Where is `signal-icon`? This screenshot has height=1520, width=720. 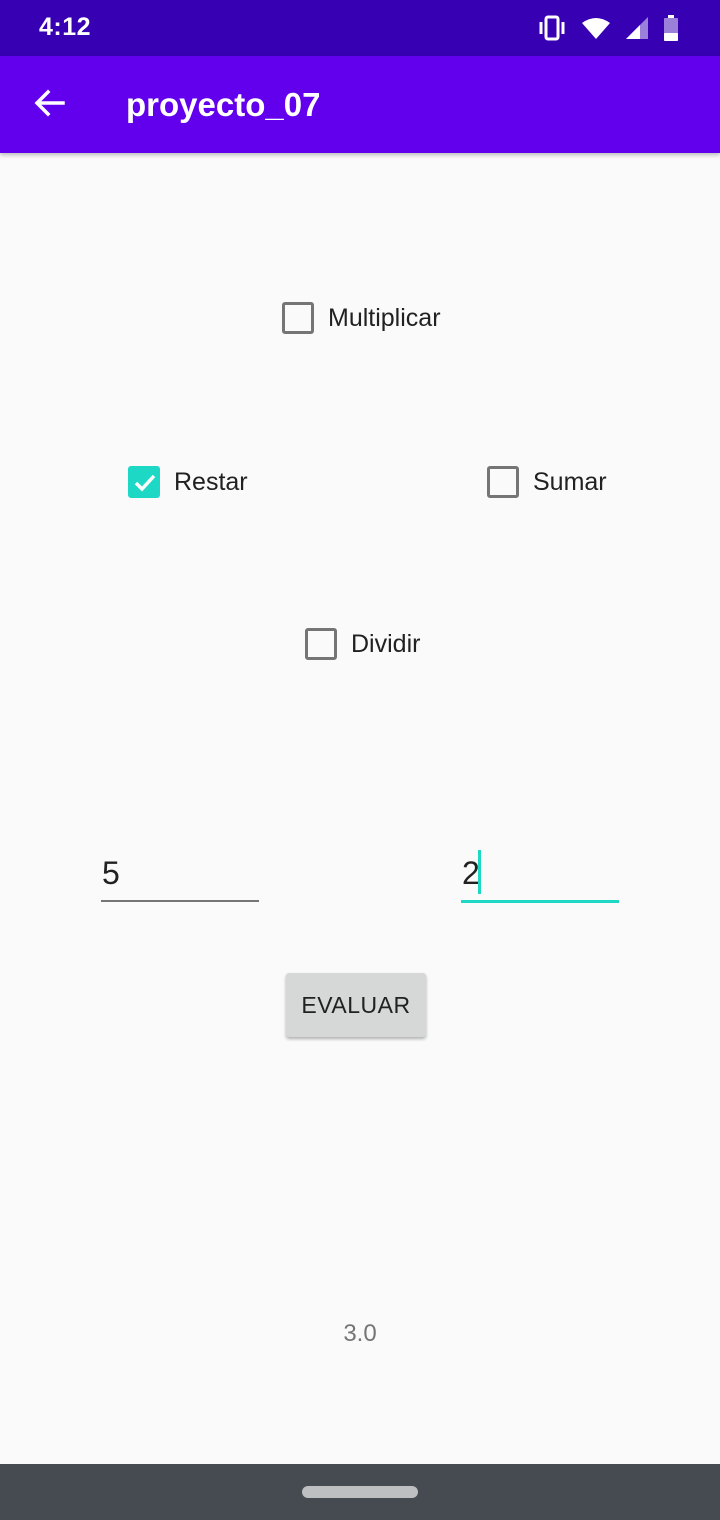
signal-icon is located at coordinates (637, 28).